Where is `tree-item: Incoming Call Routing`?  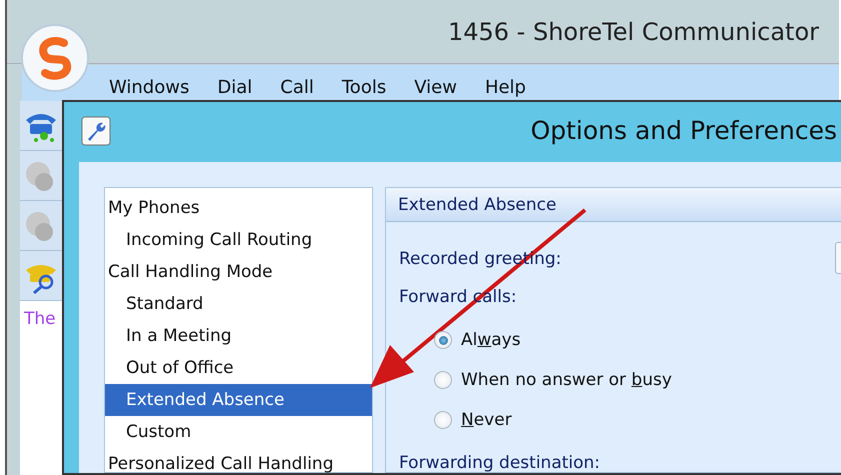 tree-item: Incoming Call Routing is located at coordinates (238, 240).